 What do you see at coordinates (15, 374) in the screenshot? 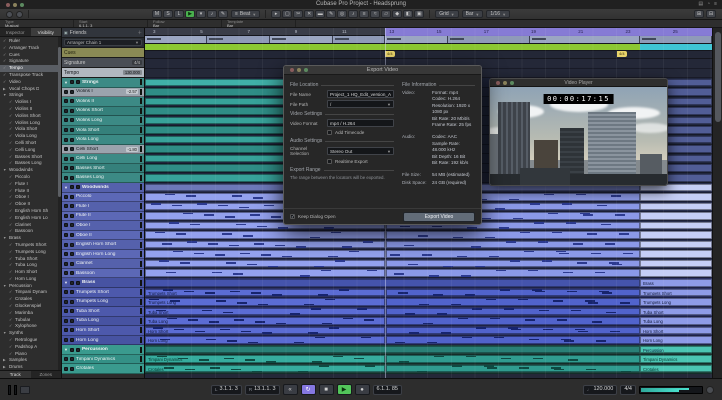
I see `tab-track: Track` at bounding box center [15, 374].